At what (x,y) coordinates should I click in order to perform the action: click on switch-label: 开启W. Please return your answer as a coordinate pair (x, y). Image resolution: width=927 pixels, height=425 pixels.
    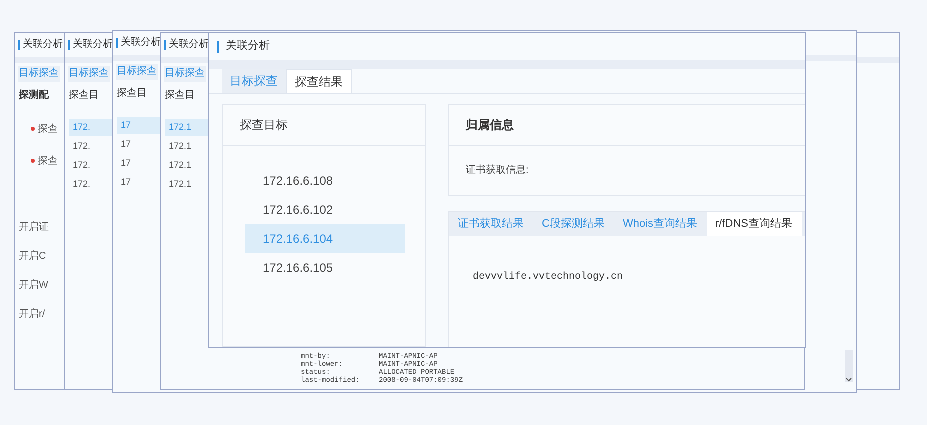
    Looking at the image, I should click on (33, 286).